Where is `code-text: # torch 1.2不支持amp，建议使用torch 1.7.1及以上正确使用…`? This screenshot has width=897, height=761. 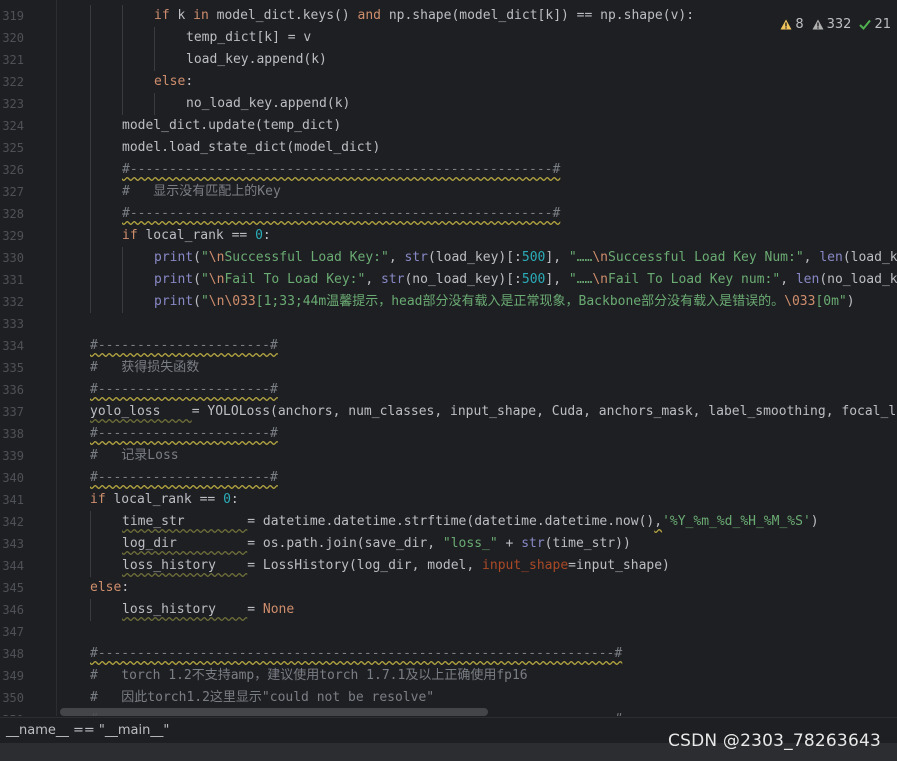 code-text: # torch 1.2不支持amp，建议使用torch 1.7.1及以上正确使用… is located at coordinates (309, 676).